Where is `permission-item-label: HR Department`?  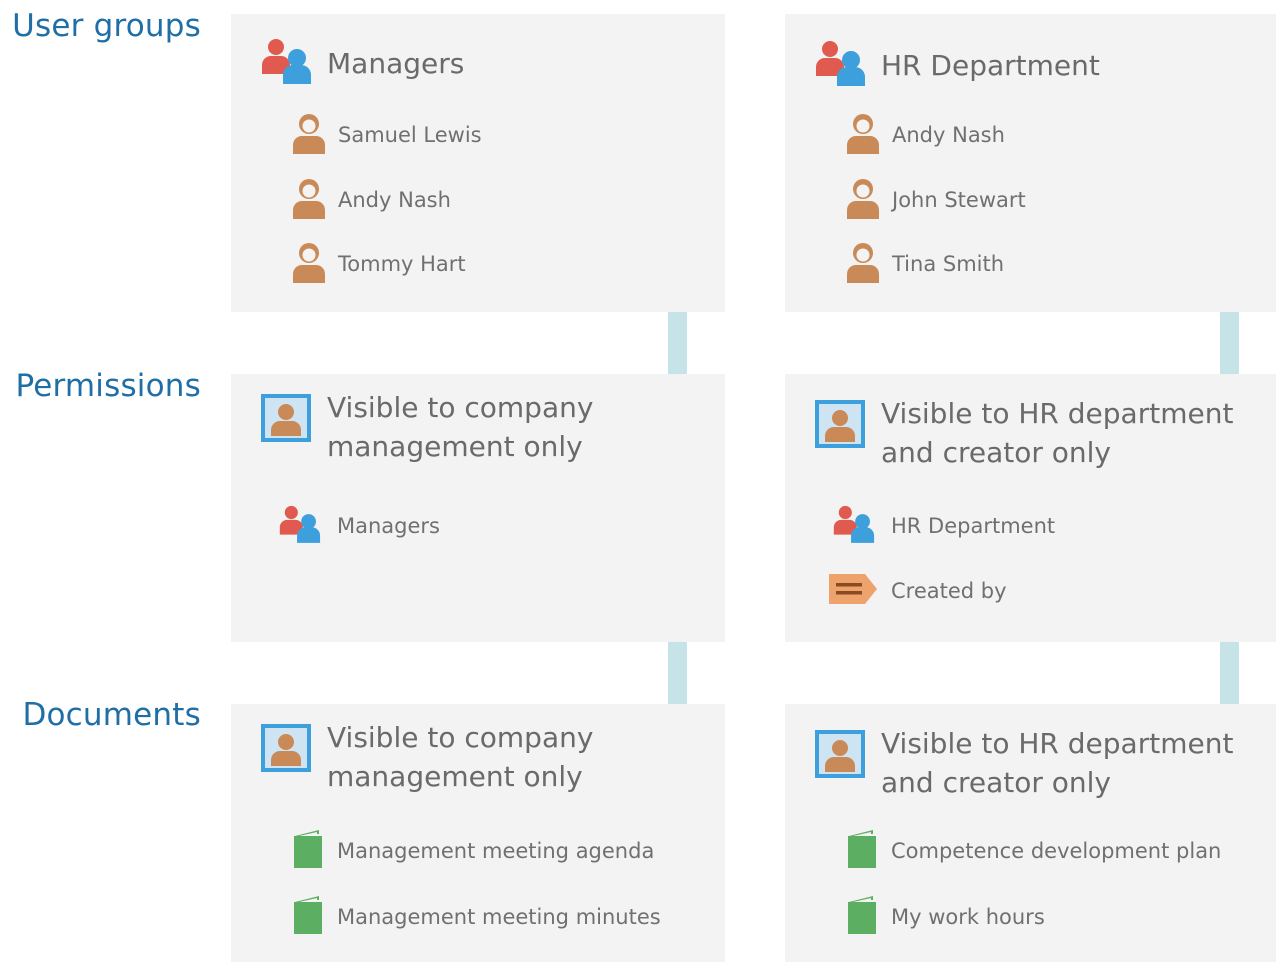
permission-item-label: HR Department is located at coordinates (973, 526).